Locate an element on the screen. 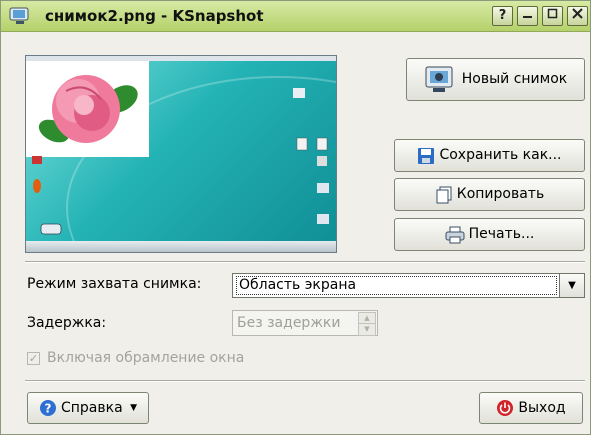  maximize-icon is located at coordinates (552, 13).